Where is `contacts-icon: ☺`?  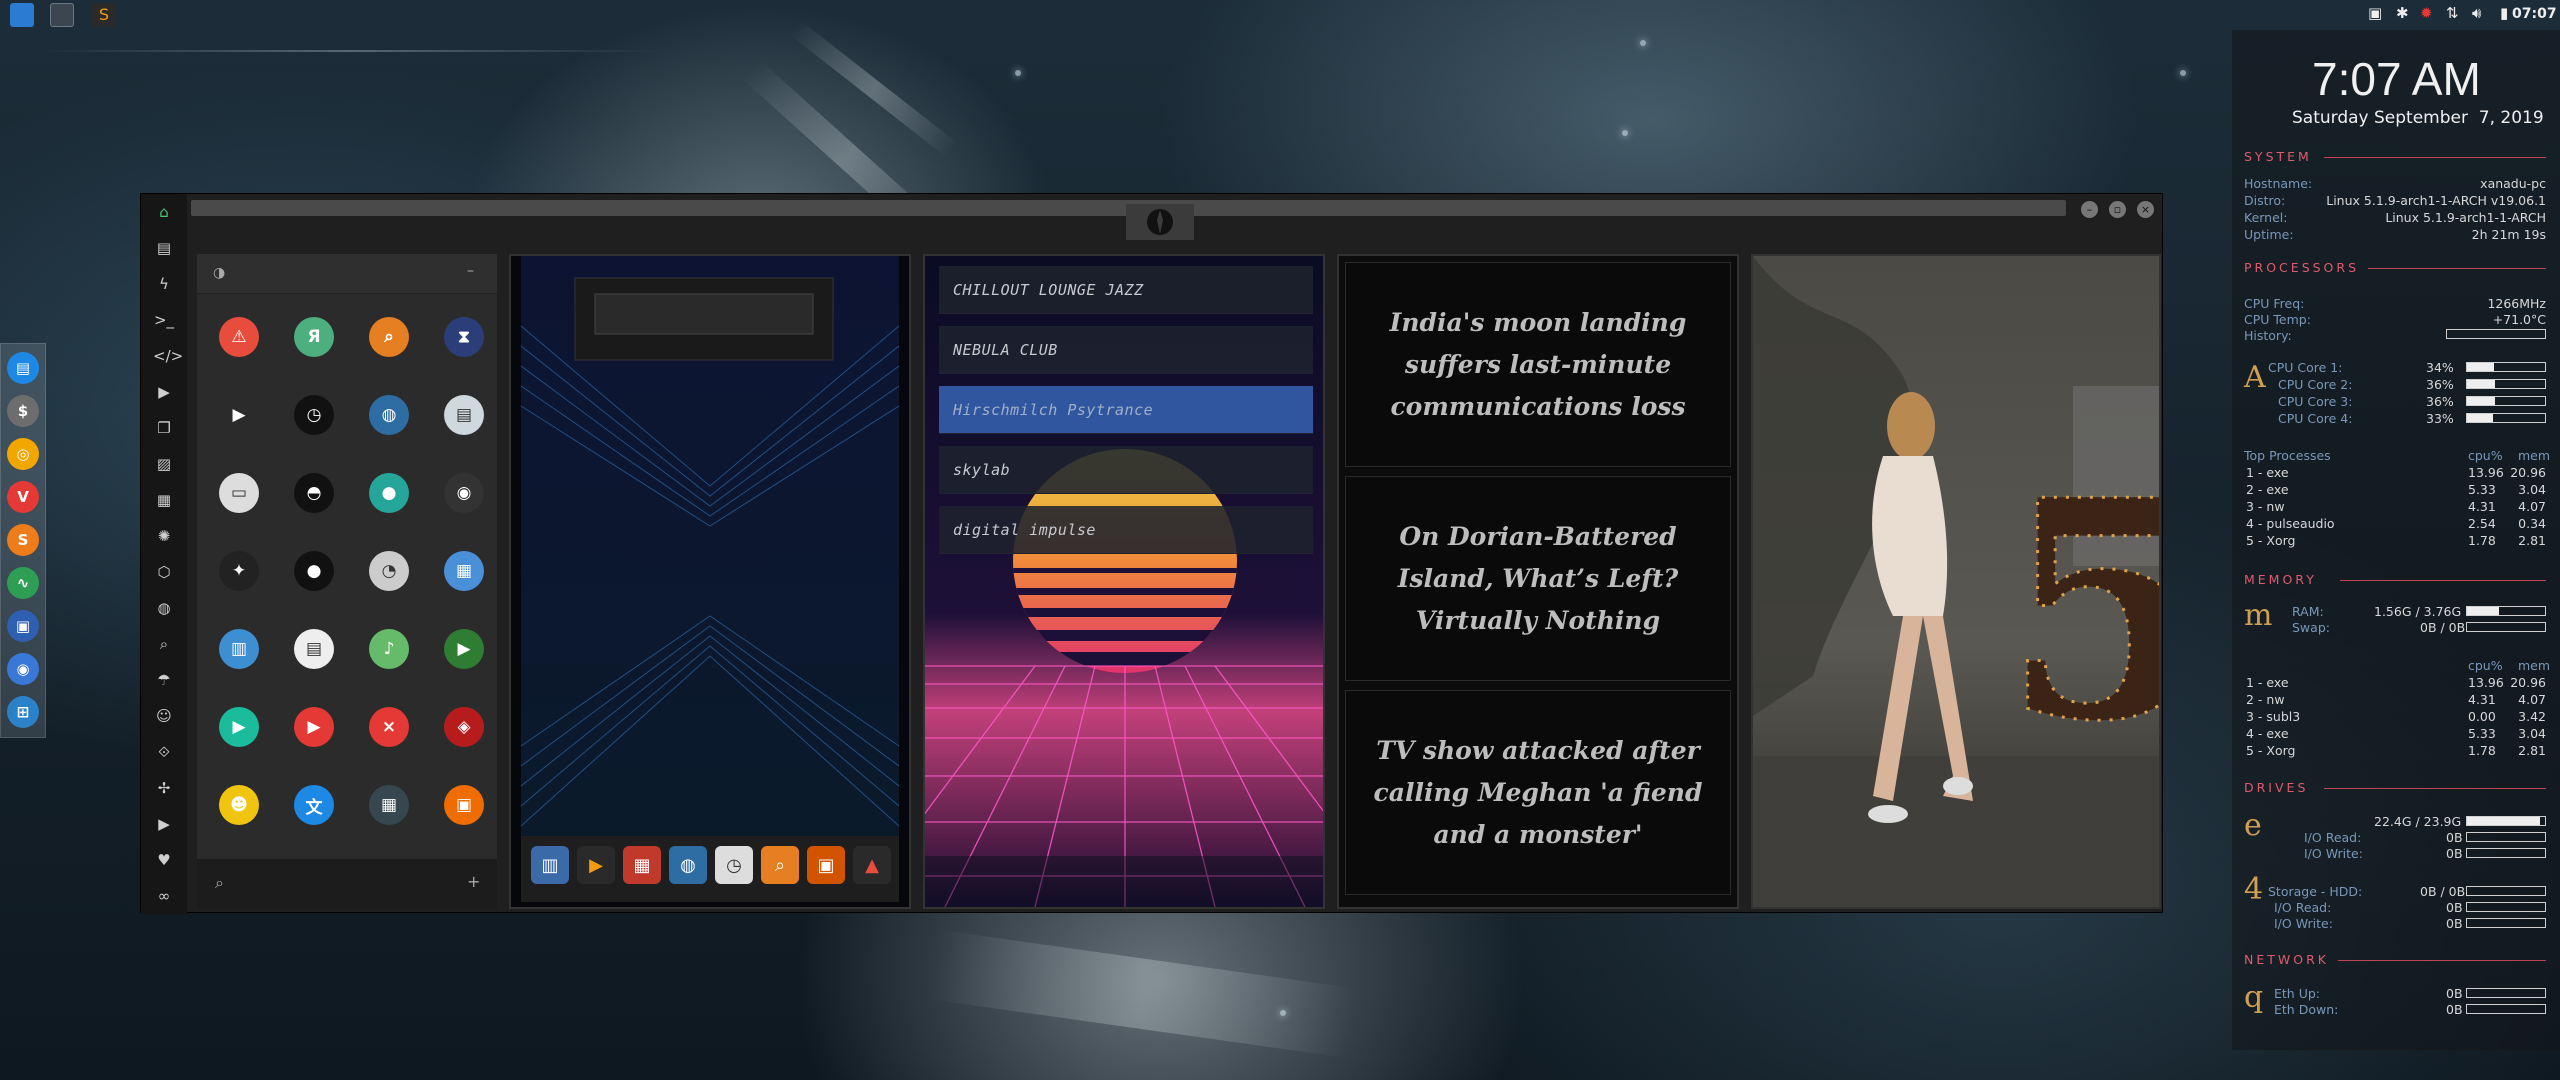 contacts-icon: ☺ is located at coordinates (164, 716).